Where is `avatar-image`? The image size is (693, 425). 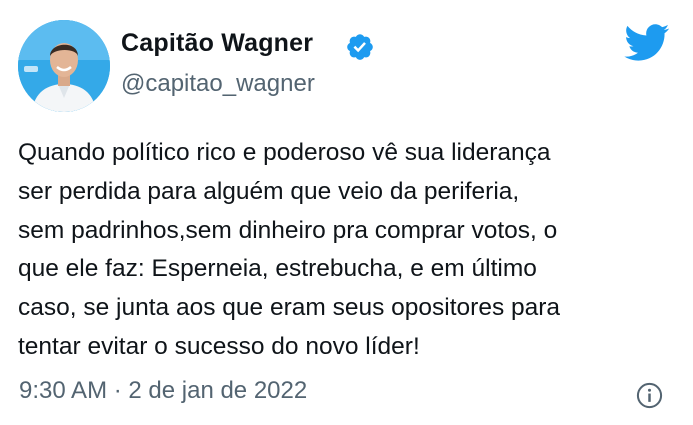
avatar-image is located at coordinates (64, 66).